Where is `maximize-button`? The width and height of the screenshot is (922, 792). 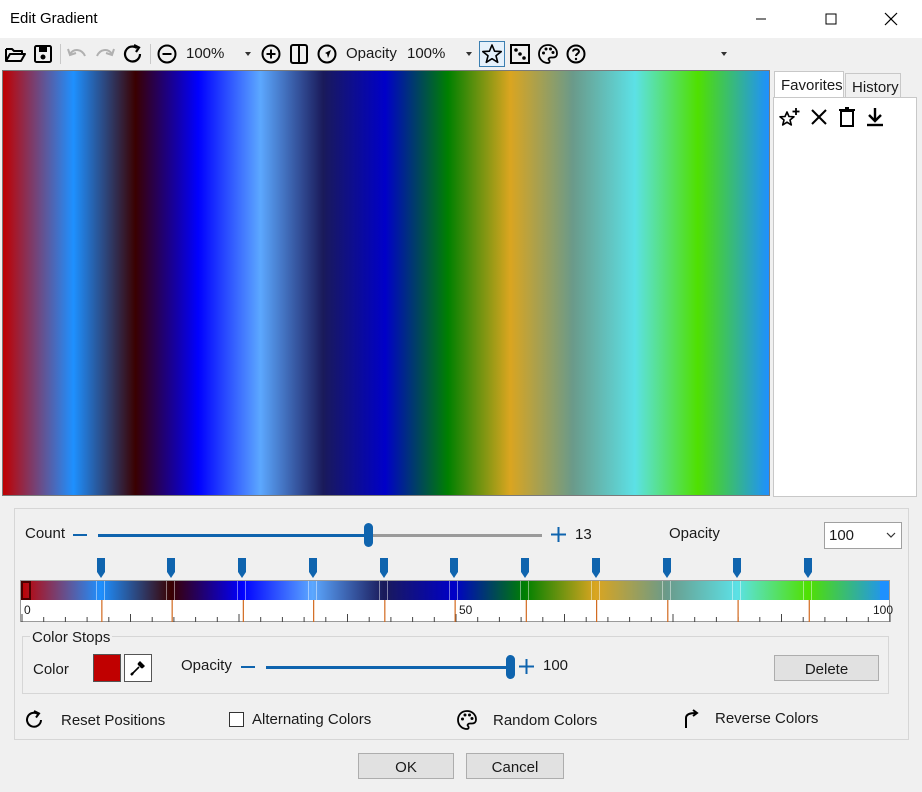 maximize-button is located at coordinates (831, 19).